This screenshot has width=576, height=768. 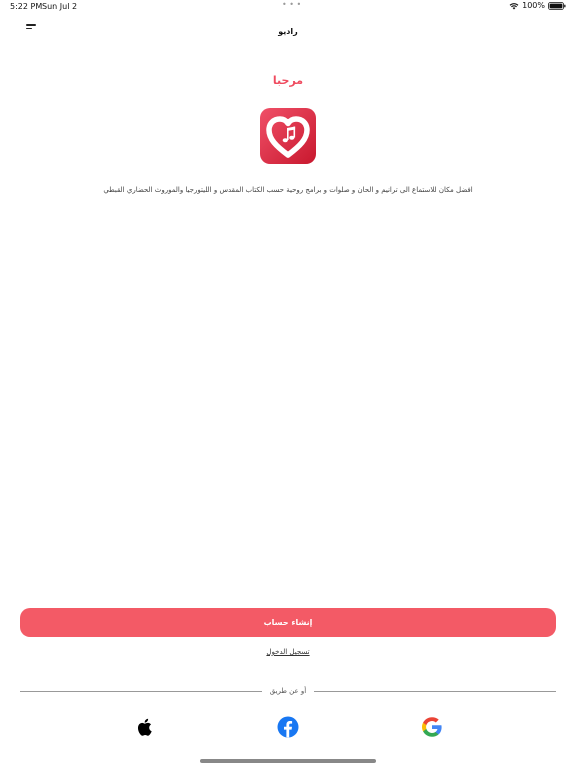 I want to click on facebook-icon, so click(x=288, y=727).